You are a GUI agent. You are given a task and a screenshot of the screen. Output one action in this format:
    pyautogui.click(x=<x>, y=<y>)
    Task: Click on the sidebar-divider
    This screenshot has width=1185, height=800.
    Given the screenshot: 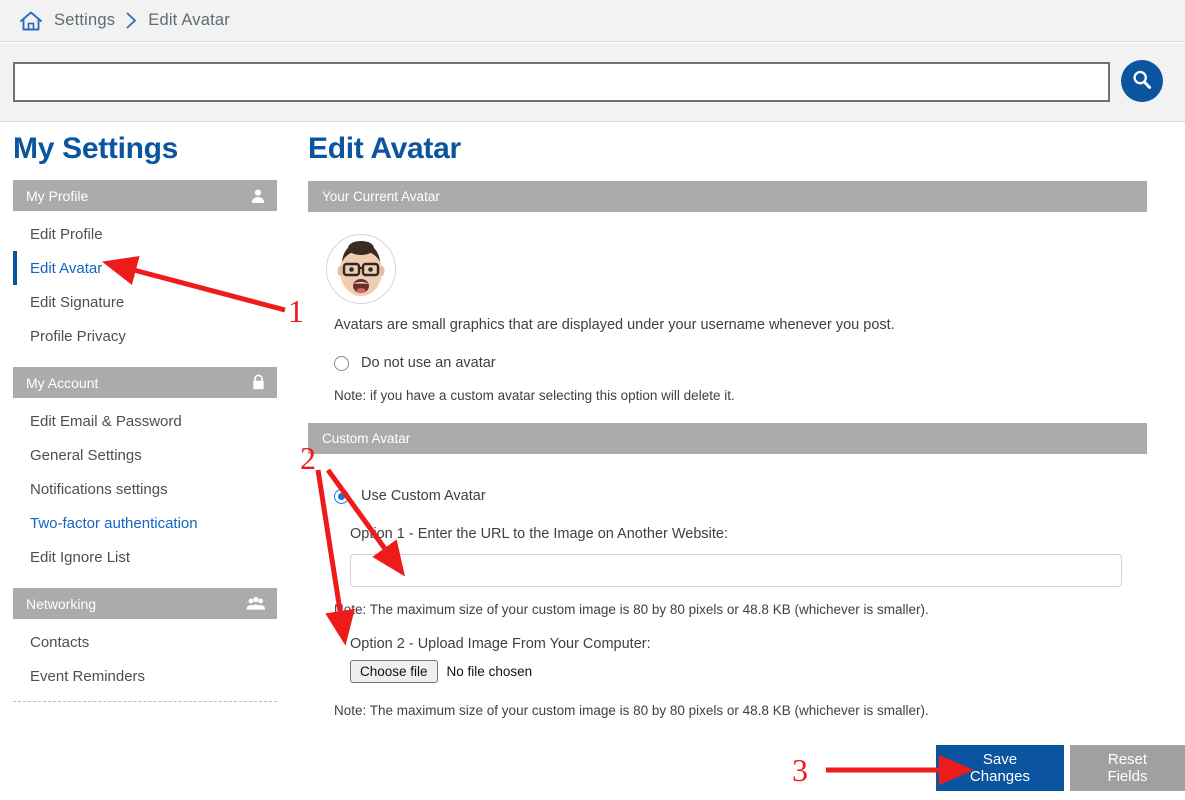 What is the action you would take?
    pyautogui.click(x=145, y=701)
    